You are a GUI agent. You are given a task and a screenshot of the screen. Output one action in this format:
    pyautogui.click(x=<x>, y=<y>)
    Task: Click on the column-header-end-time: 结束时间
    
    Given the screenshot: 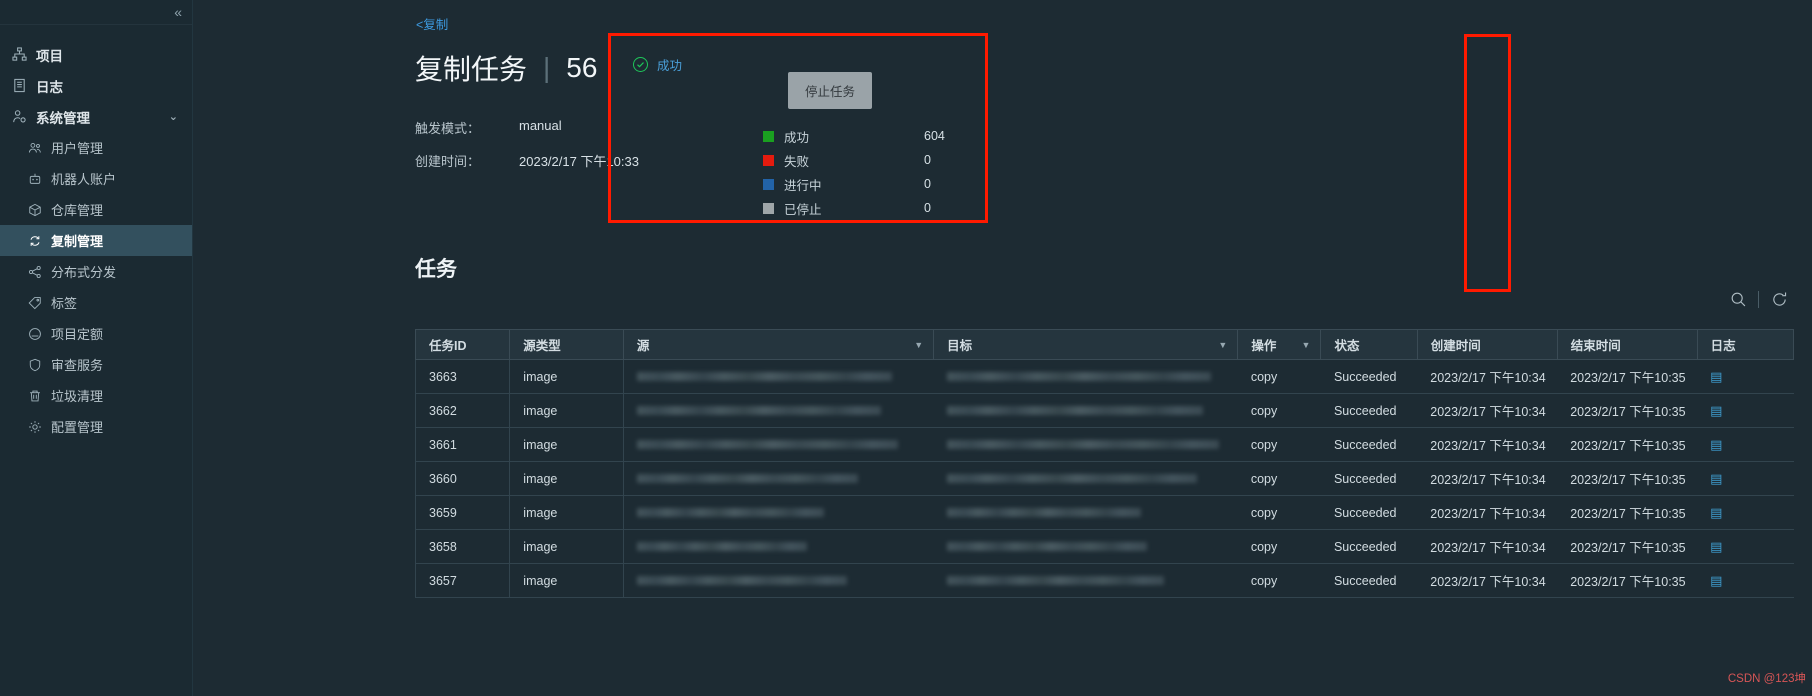 What is the action you would take?
    pyautogui.click(x=1627, y=344)
    